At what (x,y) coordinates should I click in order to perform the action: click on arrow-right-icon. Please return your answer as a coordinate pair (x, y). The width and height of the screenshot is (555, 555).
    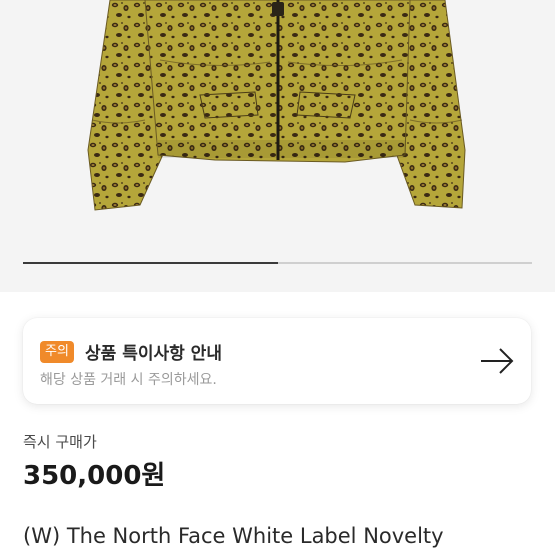
    Looking at the image, I should click on (497, 361).